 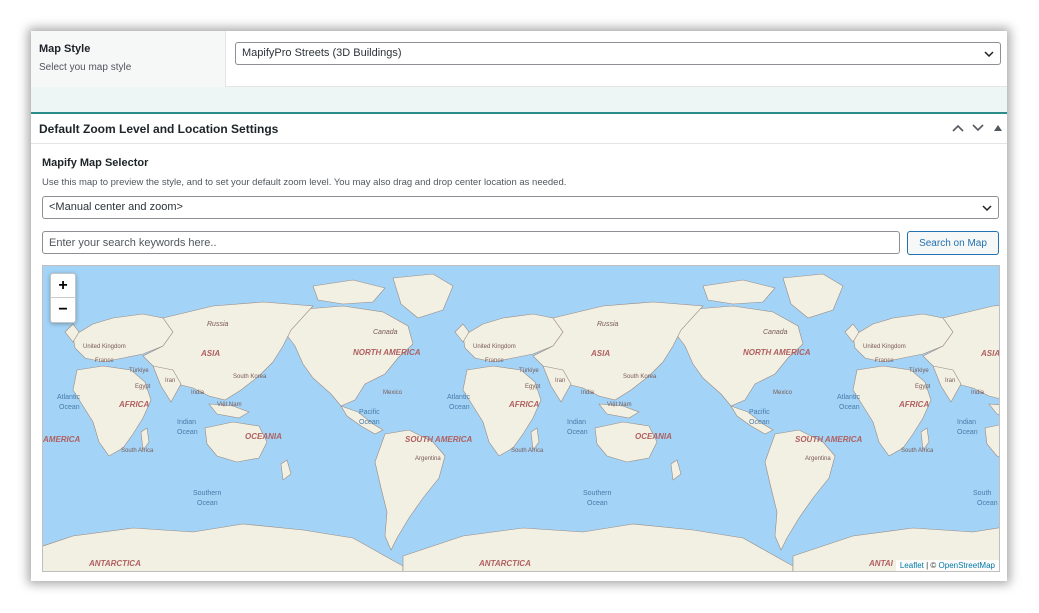 What do you see at coordinates (998, 128) in the screenshot?
I see `collapse-toggle-icon` at bounding box center [998, 128].